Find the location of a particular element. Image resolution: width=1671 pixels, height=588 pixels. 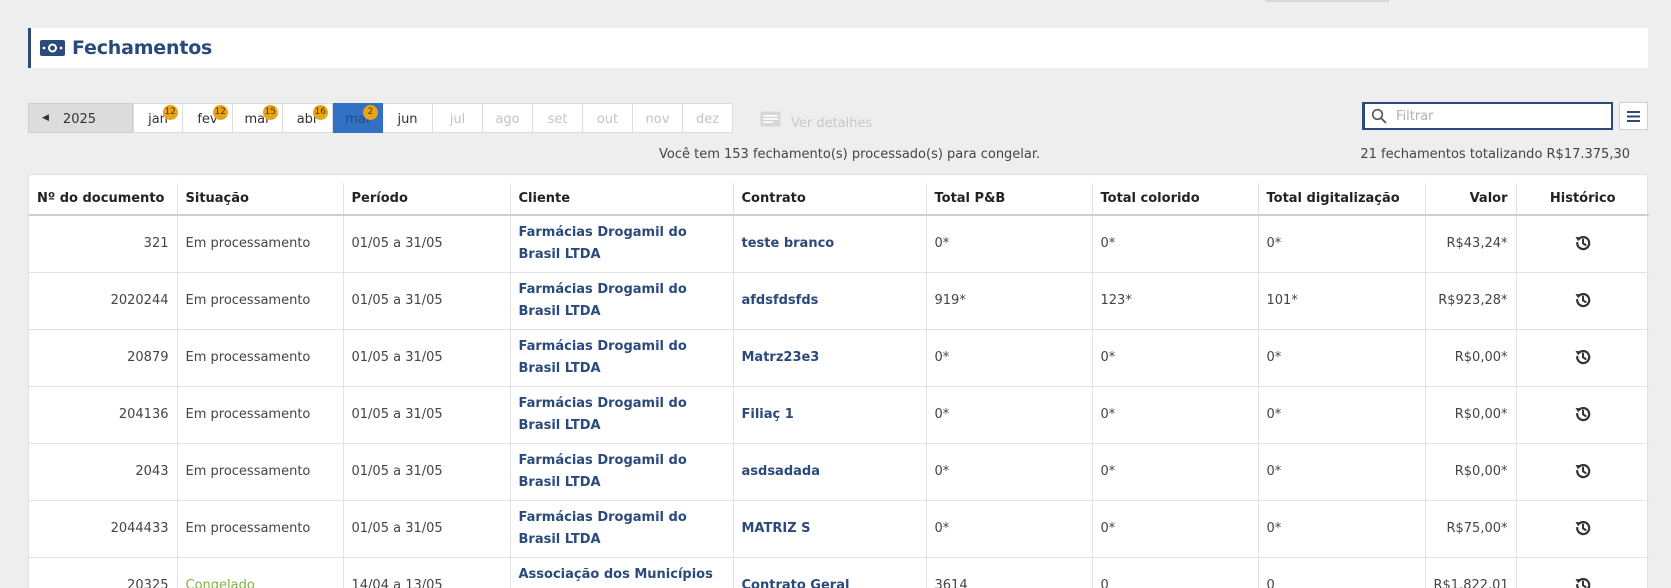

month-jun: jun is located at coordinates (408, 118).